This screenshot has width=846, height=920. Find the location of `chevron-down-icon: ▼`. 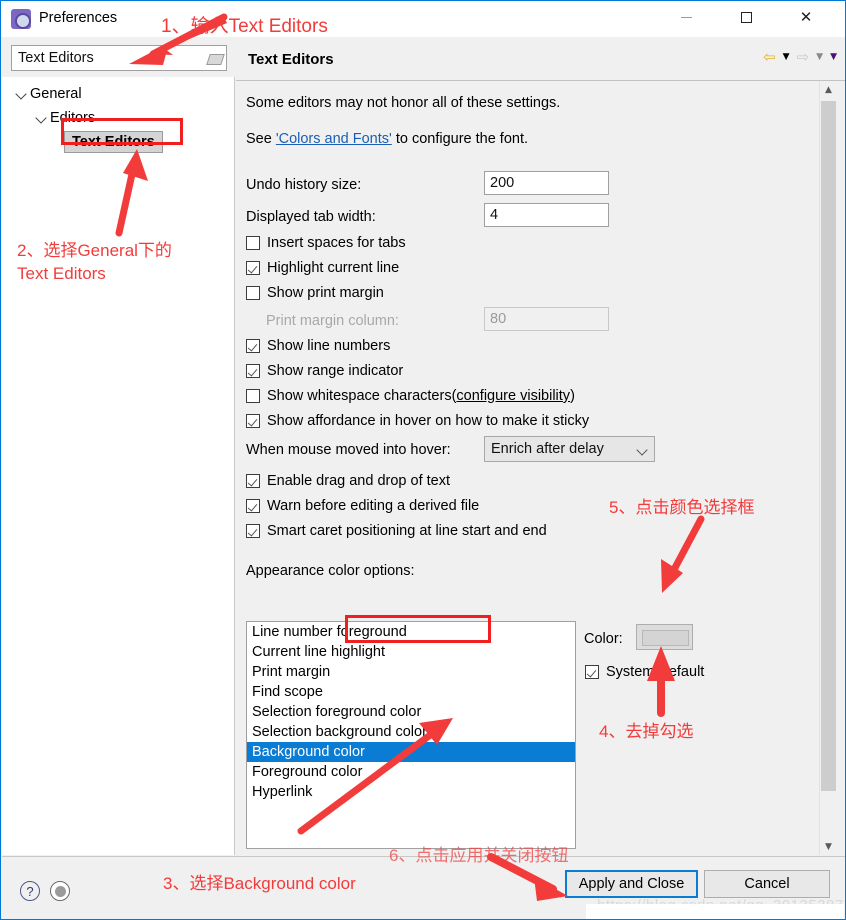

chevron-down-icon: ▼ is located at coordinates (828, 846).